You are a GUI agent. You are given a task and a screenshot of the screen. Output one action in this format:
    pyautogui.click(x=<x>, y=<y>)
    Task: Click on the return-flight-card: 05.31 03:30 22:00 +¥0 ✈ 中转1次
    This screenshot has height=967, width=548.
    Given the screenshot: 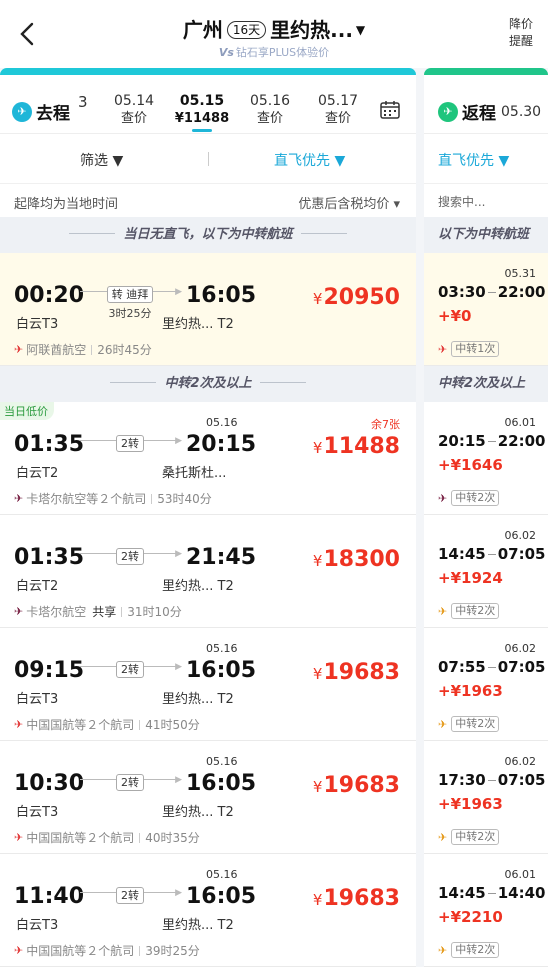 What is the action you would take?
    pyautogui.click(x=486, y=309)
    